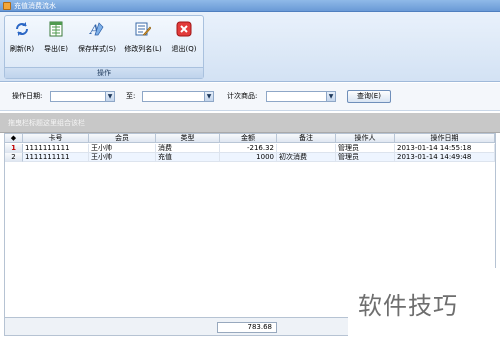 This screenshot has width=500, height=340. I want to click on window-title: 充值消费流水, so click(35, 6).